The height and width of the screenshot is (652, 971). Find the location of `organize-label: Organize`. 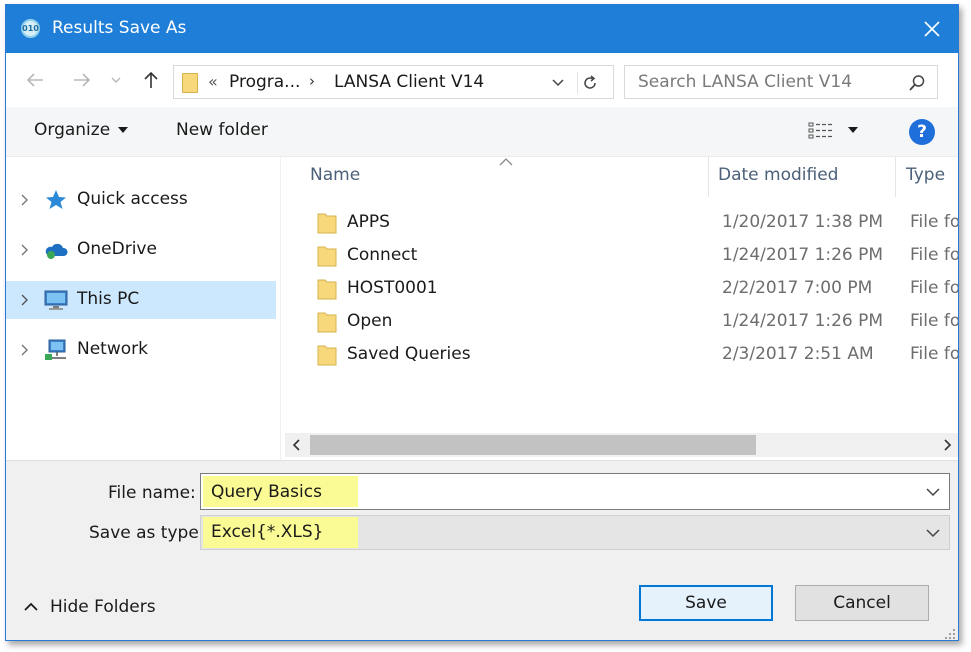

organize-label: Organize is located at coordinates (72, 130).